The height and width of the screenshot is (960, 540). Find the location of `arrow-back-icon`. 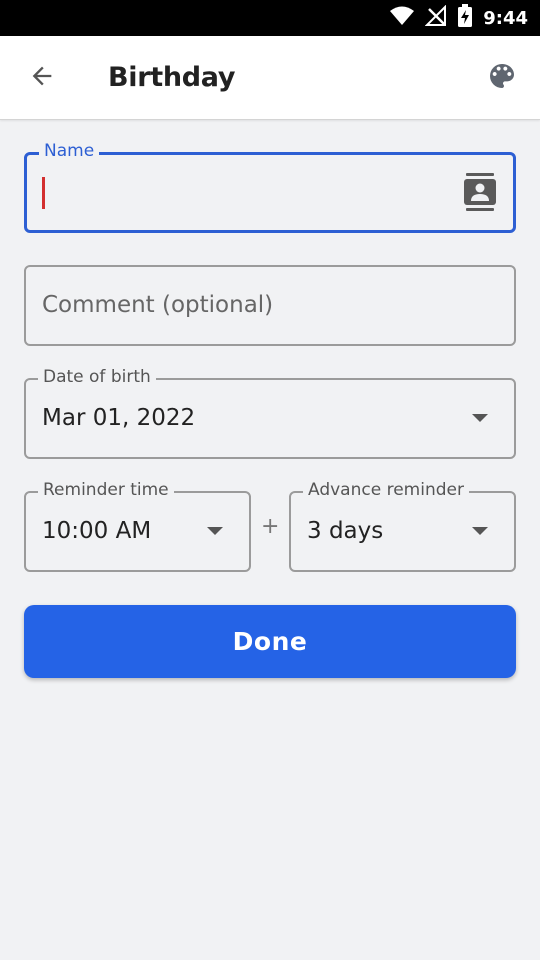

arrow-back-icon is located at coordinates (42, 78).